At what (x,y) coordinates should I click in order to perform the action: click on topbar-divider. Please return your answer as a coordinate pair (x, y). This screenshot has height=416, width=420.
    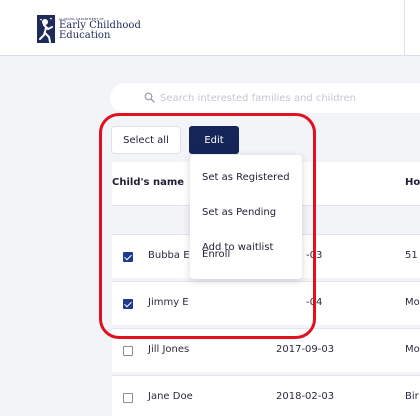
    Looking at the image, I should click on (404, 28).